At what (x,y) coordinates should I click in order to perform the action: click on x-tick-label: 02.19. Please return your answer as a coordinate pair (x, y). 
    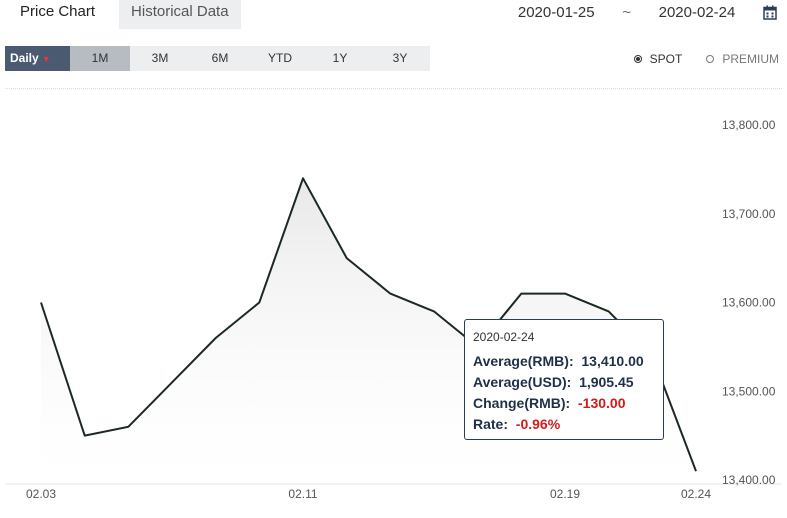
    Looking at the image, I should click on (565, 494).